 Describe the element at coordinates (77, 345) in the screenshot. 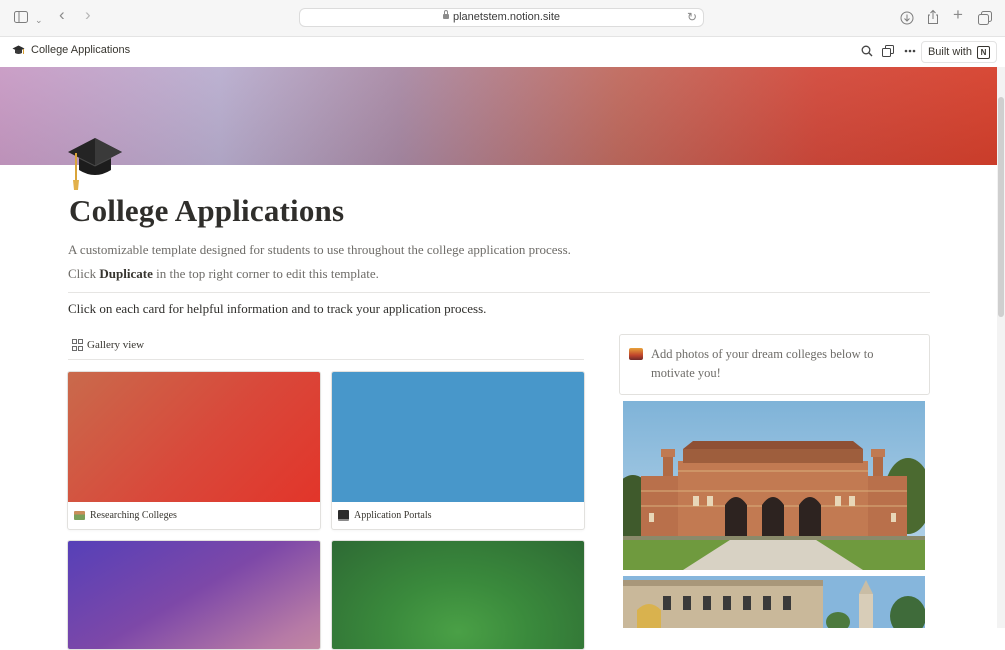

I see `gallery-grid-icon` at that location.